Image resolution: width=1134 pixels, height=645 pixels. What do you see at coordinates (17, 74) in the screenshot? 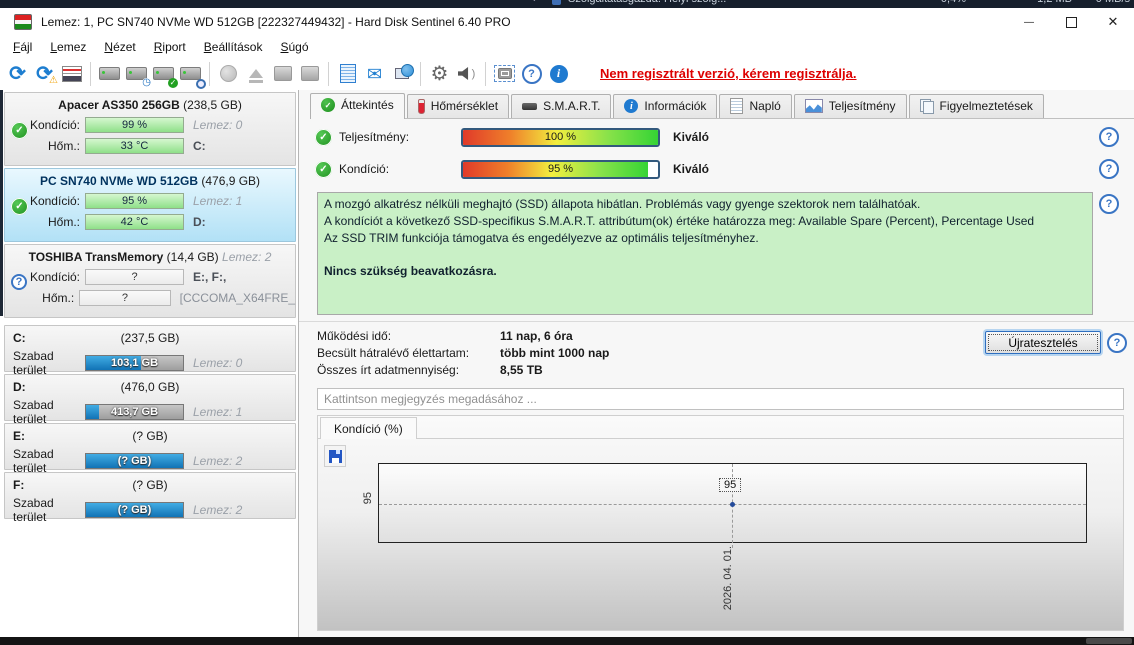
I see `refresh-icon: ⟳` at bounding box center [17, 74].